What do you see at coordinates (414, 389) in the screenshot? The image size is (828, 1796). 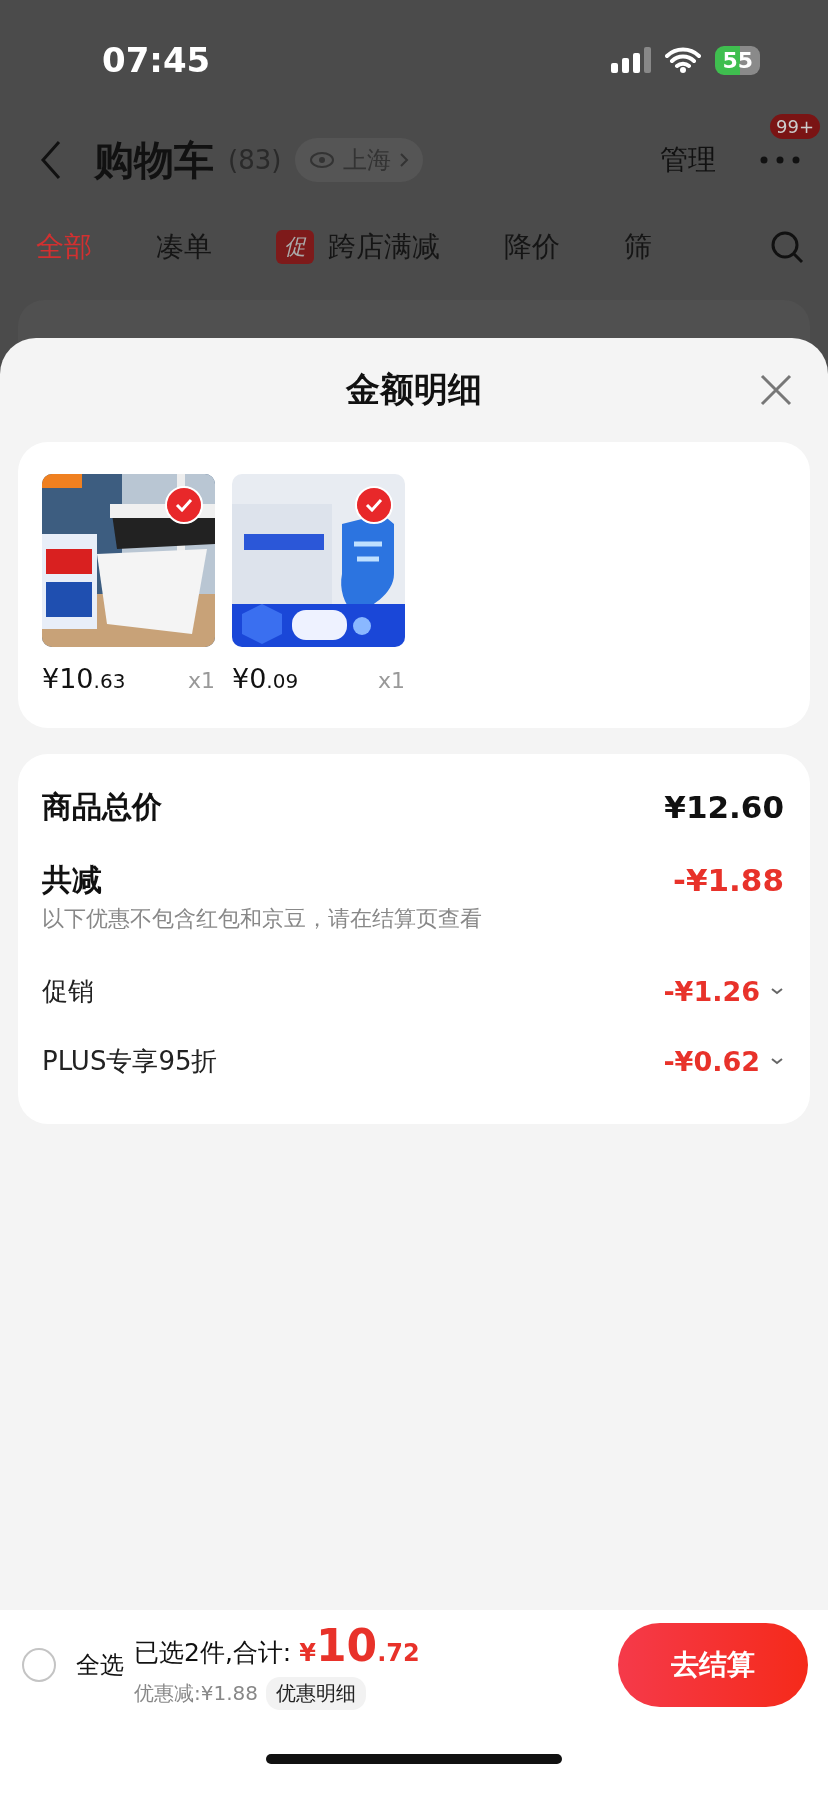 I see `sheet-title: 金额明细` at bounding box center [414, 389].